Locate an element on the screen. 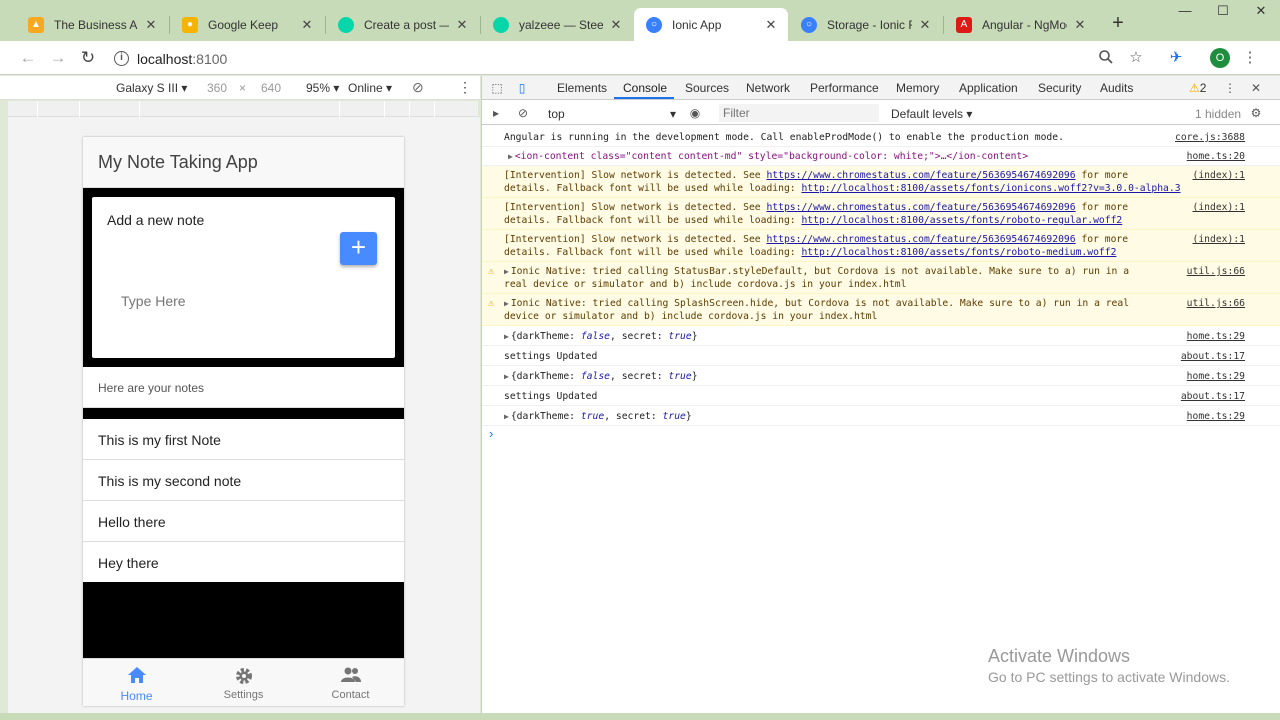 Image resolution: width=1280 pixels, height=720 pixels. window-close-button: ✕ is located at coordinates (1261, 11).